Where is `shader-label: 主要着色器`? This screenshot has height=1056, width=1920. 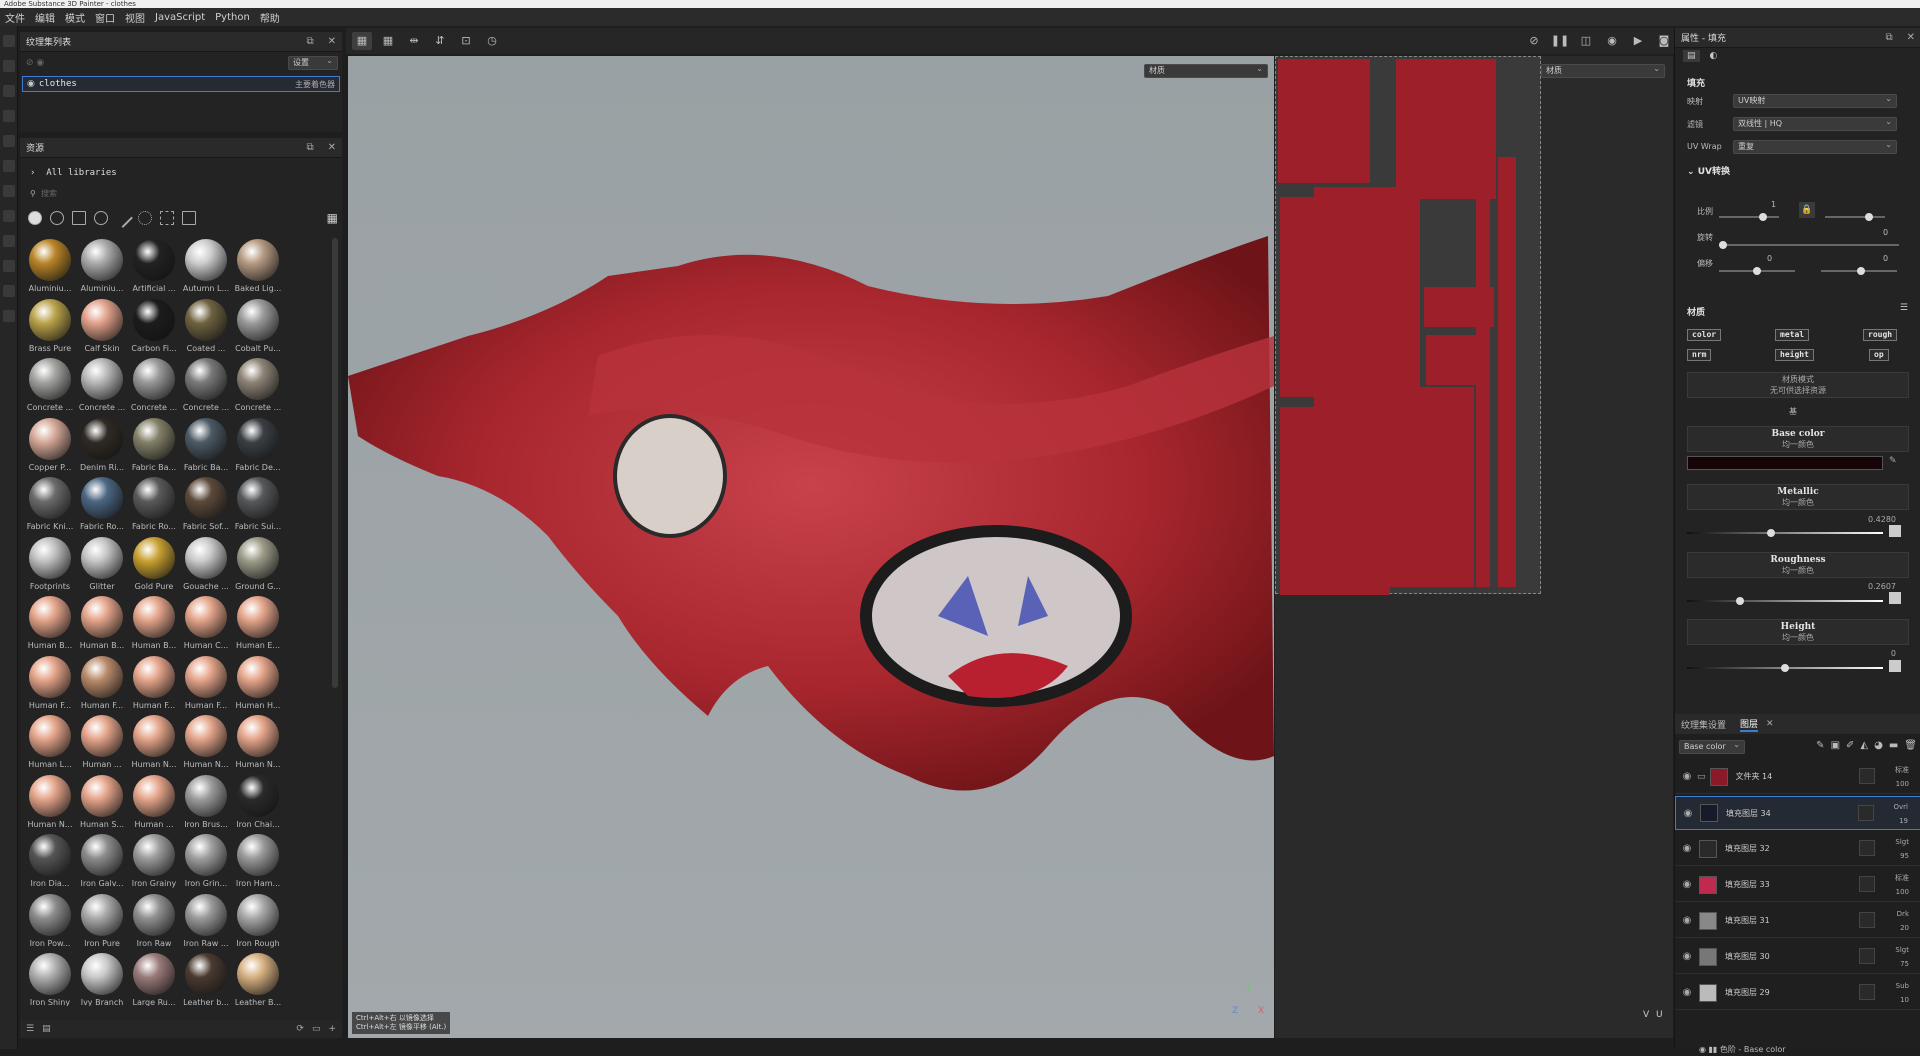
shader-label: 主要着色器 is located at coordinates (315, 84).